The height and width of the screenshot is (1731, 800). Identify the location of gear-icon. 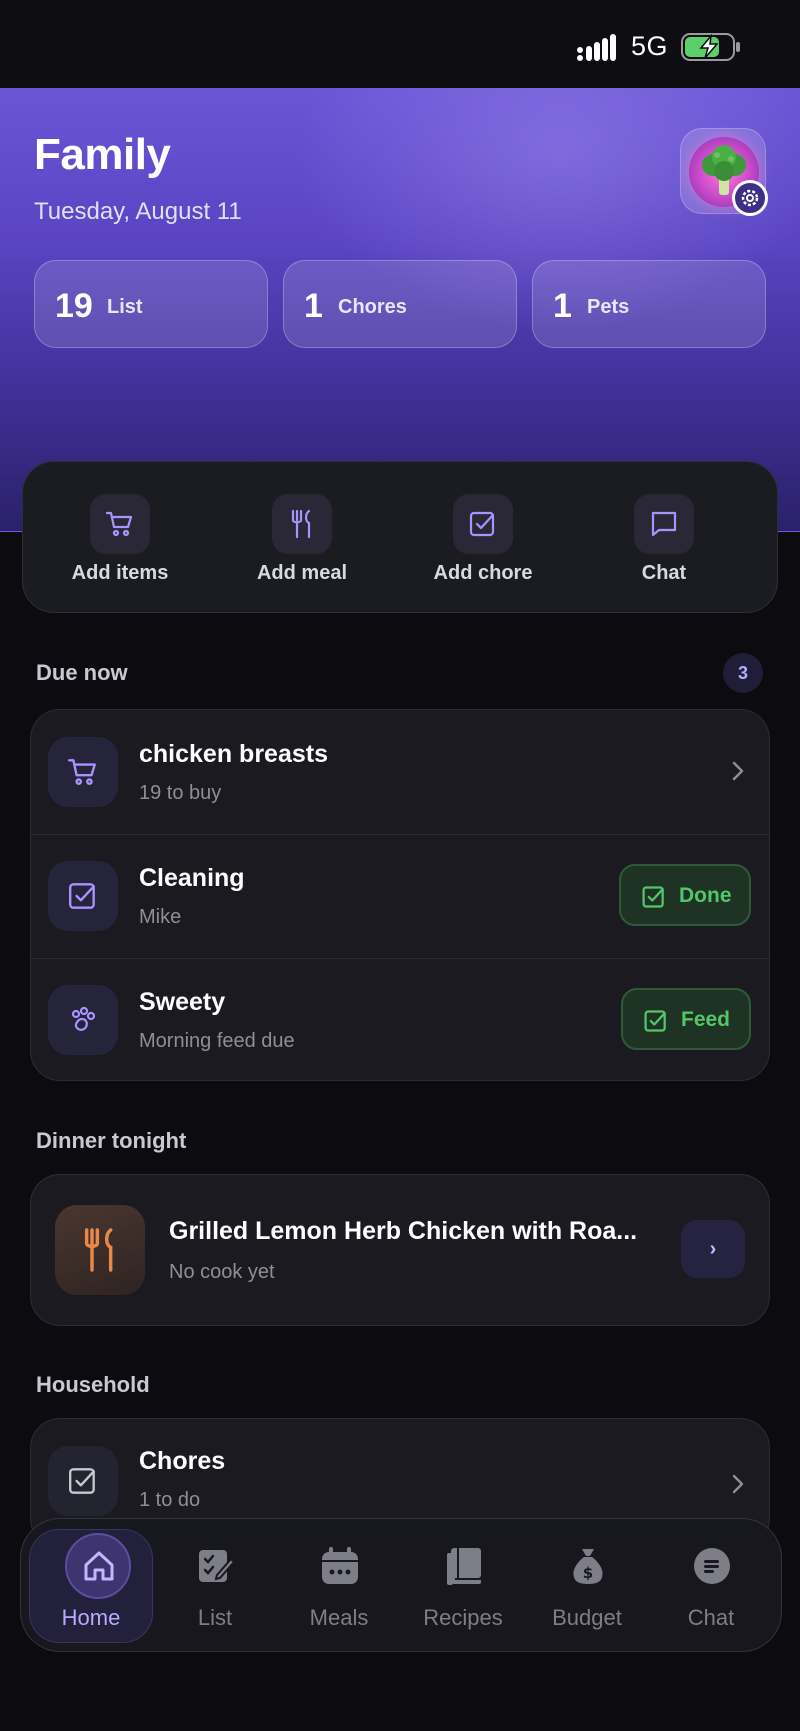
(750, 198).